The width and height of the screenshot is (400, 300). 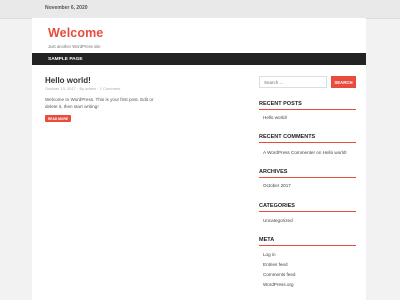 What do you see at coordinates (275, 264) in the screenshot?
I see `meta-link-entries-feed: Entries feed` at bounding box center [275, 264].